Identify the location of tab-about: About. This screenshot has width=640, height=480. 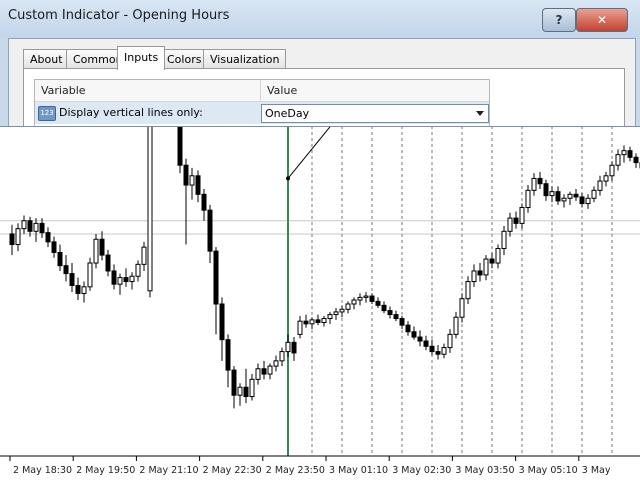
(46, 59).